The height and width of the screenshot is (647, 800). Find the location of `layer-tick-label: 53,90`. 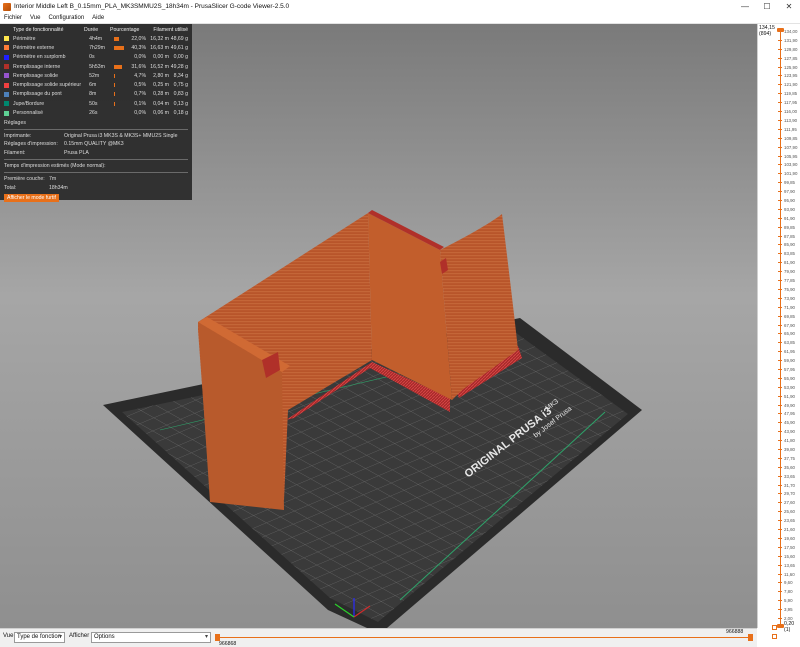

layer-tick-label: 53,90 is located at coordinates (786, 387).